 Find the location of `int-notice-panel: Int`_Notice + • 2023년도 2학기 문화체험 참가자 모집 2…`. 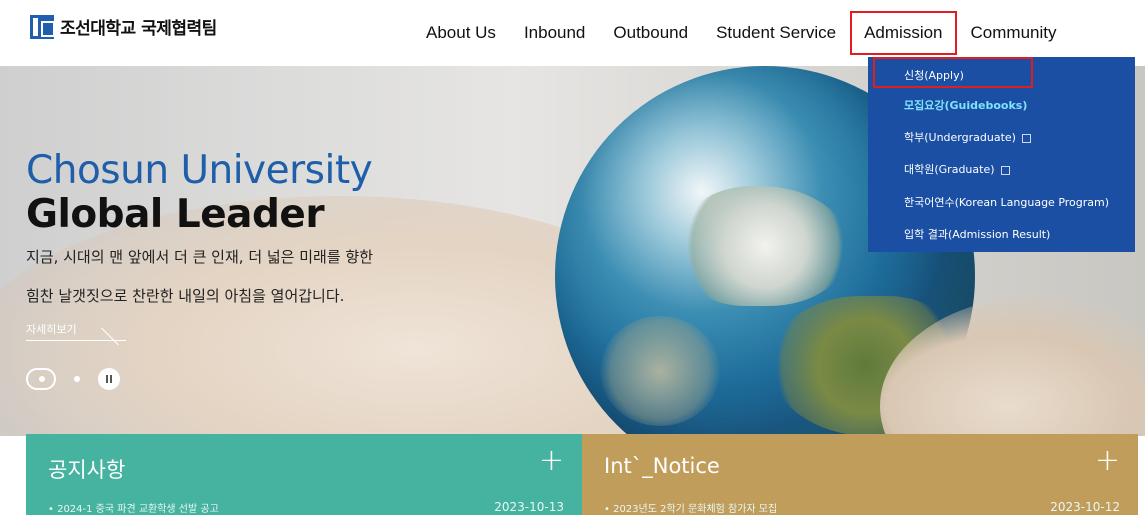

int-notice-panel: Int`_Notice + • 2023년도 2학기 문화체험 참가자 모집 2… is located at coordinates (860, 474).